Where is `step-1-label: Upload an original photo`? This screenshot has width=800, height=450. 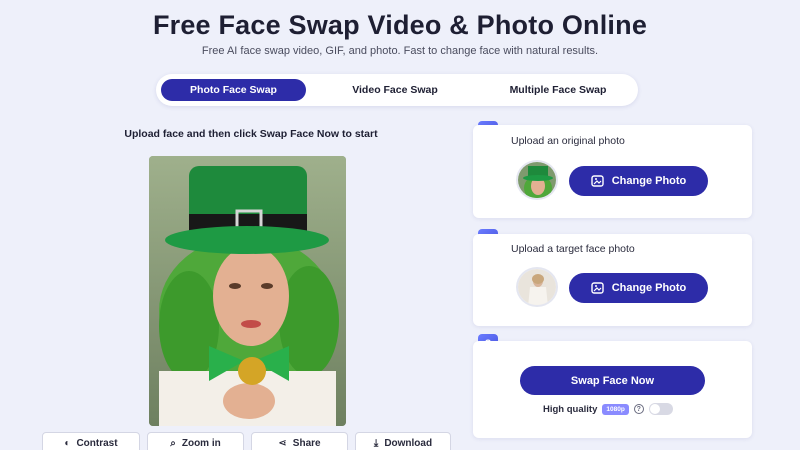
step-1-label: Upload an original photo is located at coordinates (568, 141).